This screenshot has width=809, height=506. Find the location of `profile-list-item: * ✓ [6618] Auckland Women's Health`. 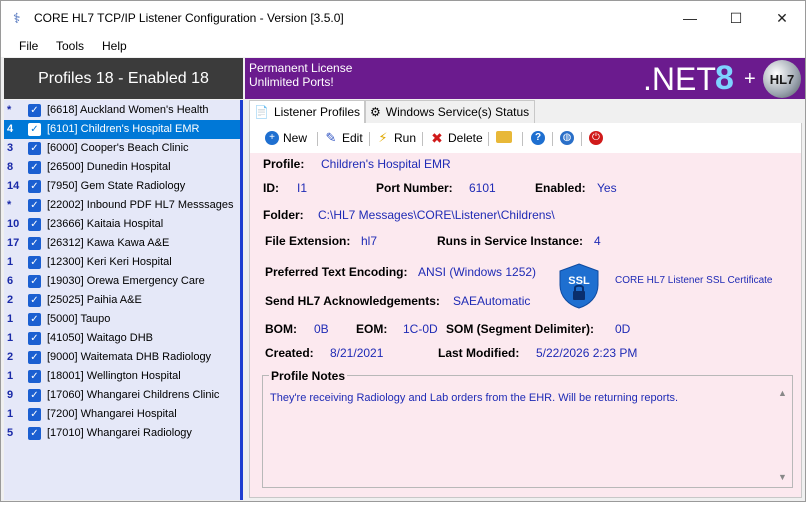

profile-list-item: * ✓ [6618] Auckland Women's Health is located at coordinates (122, 110).